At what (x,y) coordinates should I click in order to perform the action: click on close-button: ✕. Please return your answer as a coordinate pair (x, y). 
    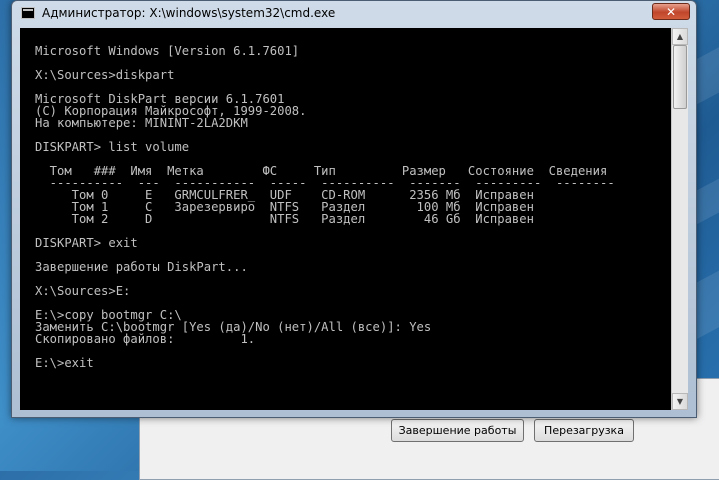
    Looking at the image, I should click on (671, 11).